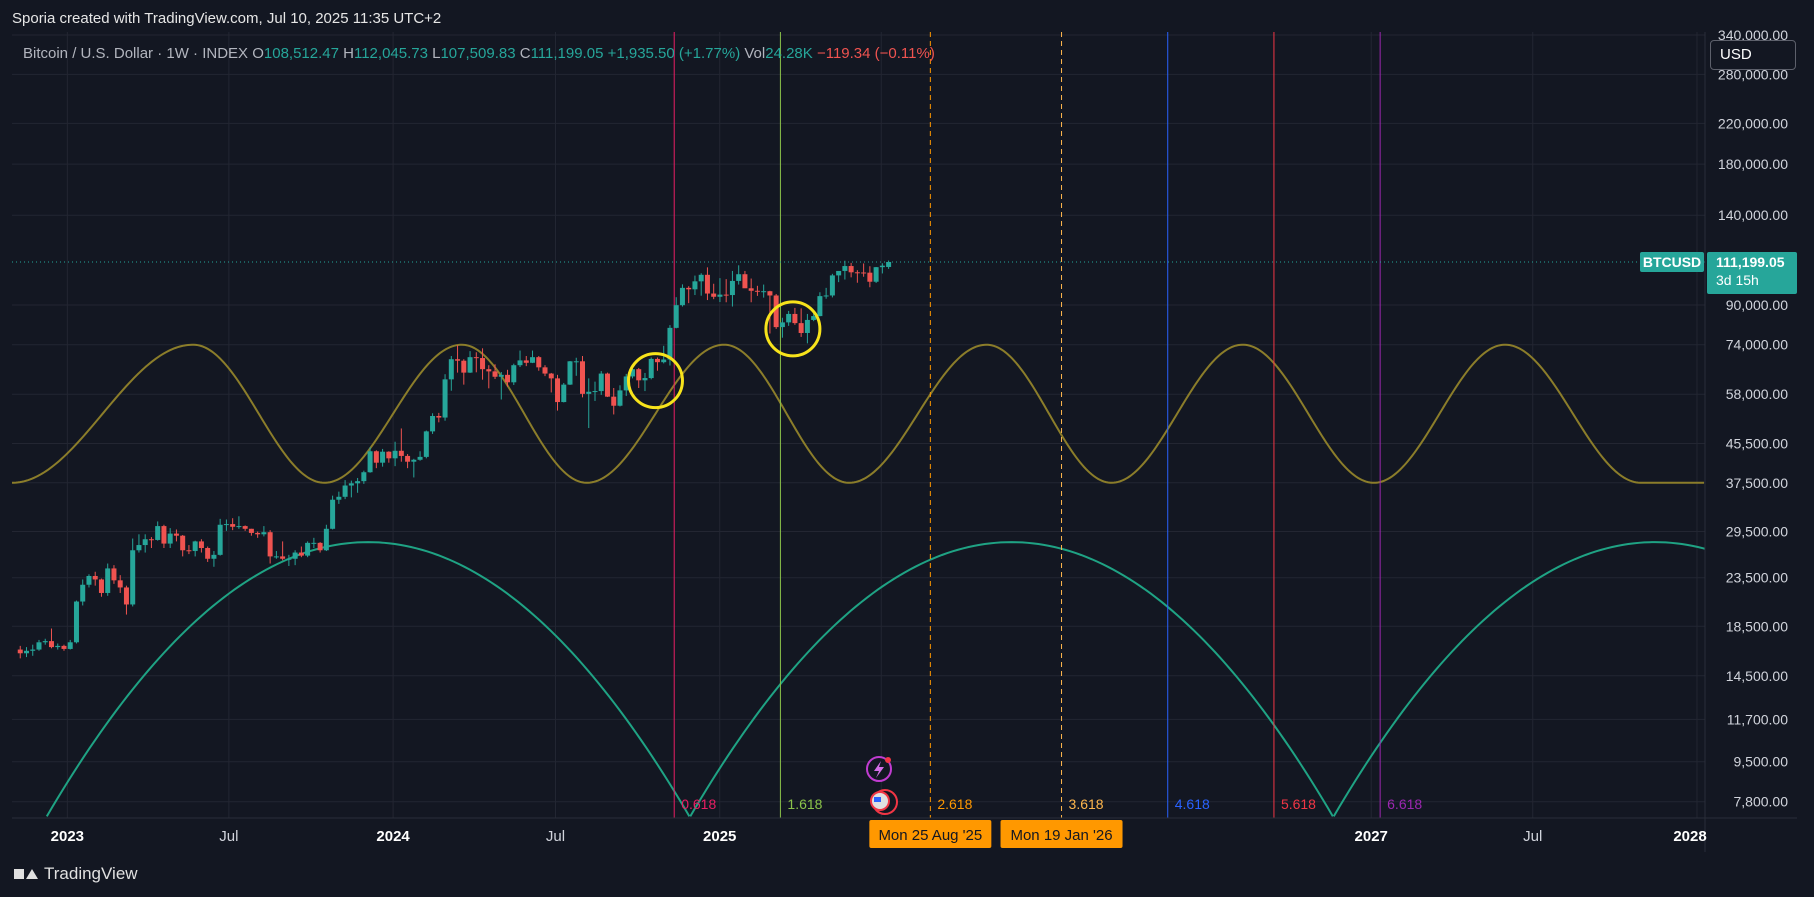 The width and height of the screenshot is (1814, 897). Describe the element at coordinates (1298, 804) in the screenshot. I see `fib-level-label: 5.618` at that location.